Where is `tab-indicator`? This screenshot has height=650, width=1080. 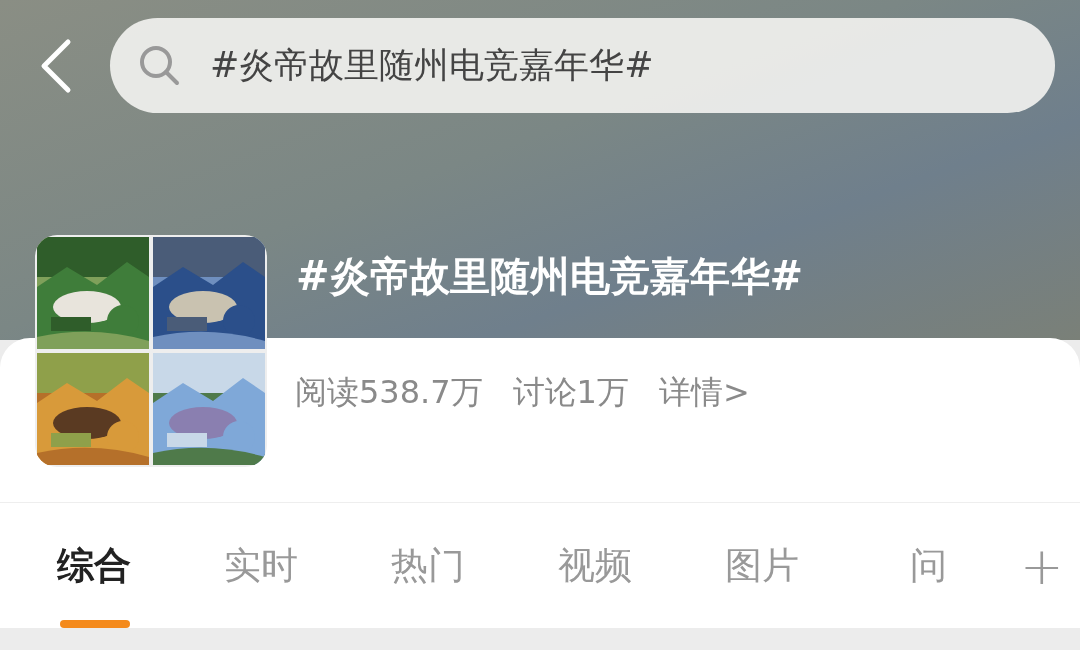
tab-indicator is located at coordinates (95, 623).